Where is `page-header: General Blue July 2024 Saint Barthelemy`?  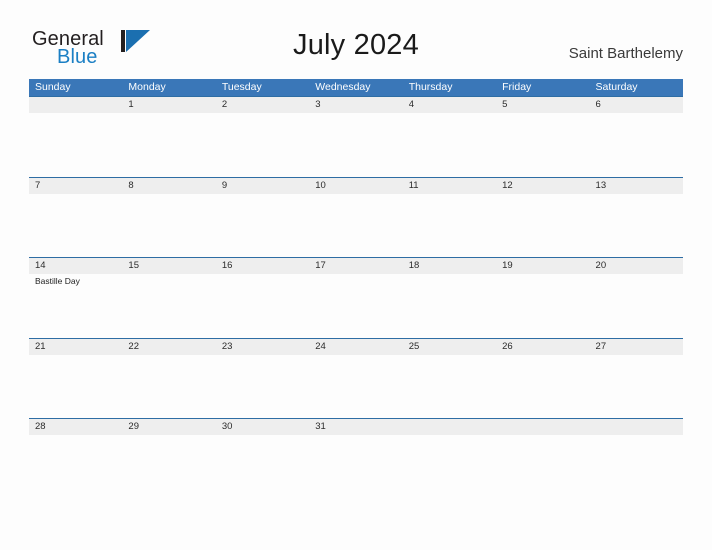
page-header: General Blue July 2024 Saint Barthelemy is located at coordinates (356, 39).